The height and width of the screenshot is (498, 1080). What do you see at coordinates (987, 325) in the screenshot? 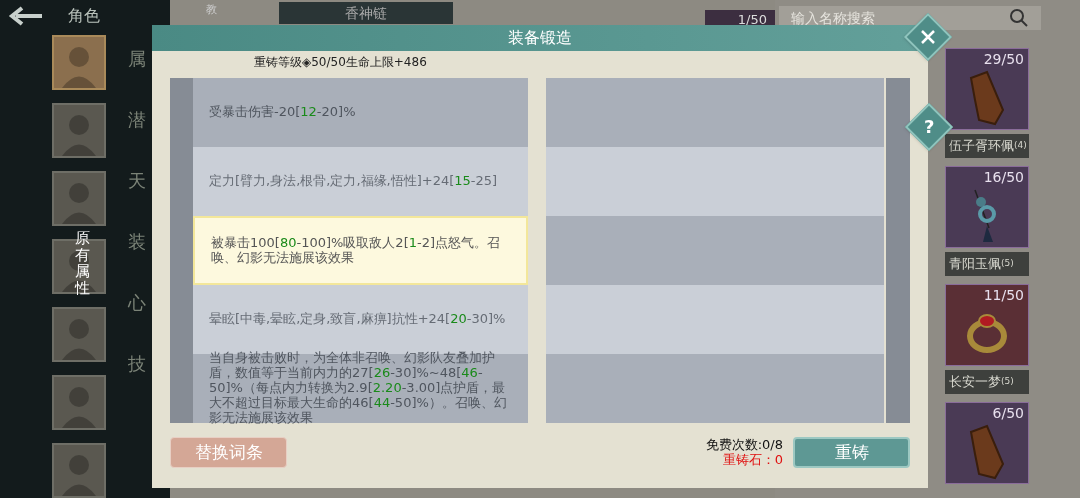
I see `item-card: 11/50` at bounding box center [987, 325].